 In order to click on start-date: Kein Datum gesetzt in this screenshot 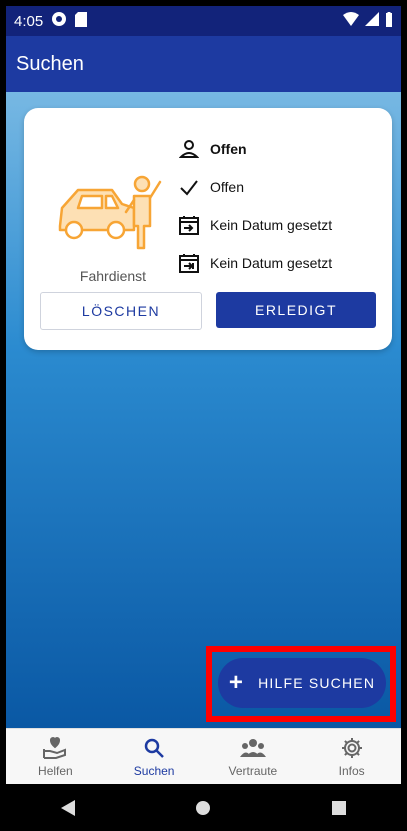, I will do `click(271, 225)`.